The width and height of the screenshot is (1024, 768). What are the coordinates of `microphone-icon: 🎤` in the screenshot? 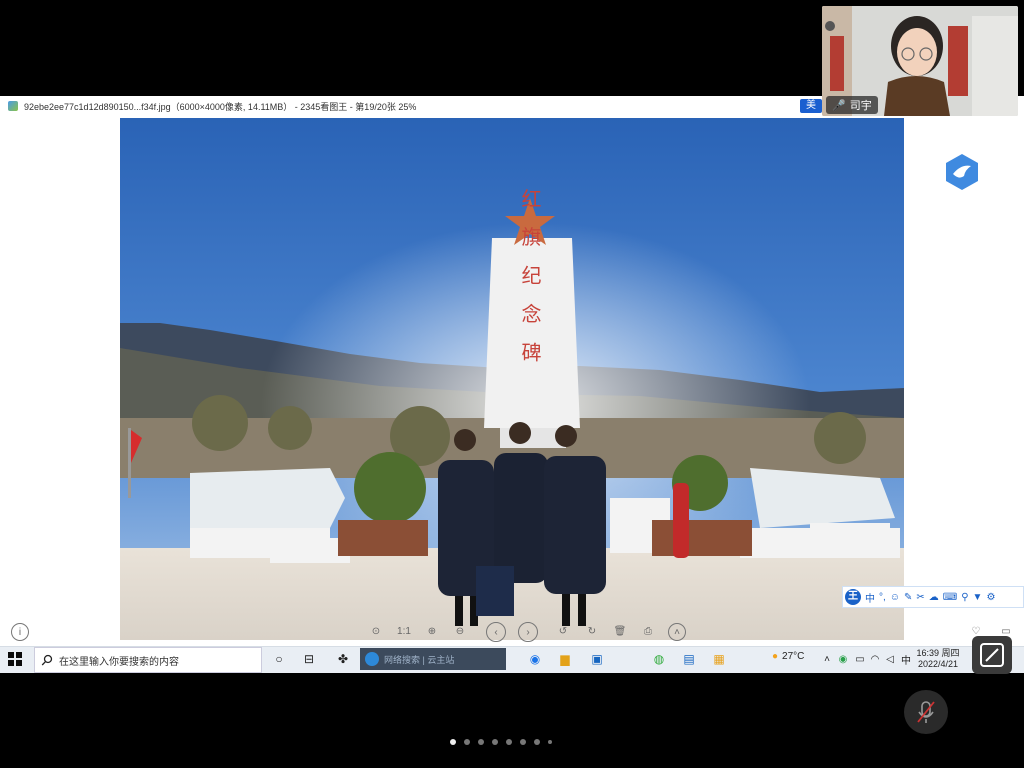 It's located at (839, 105).